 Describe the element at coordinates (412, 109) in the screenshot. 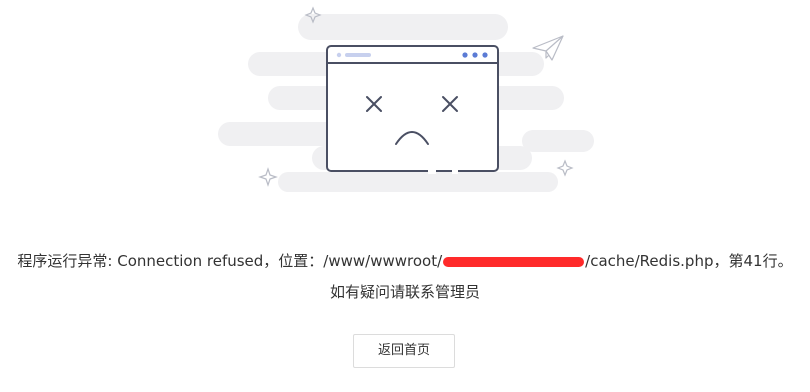

I see `broken-browser-icon` at that location.